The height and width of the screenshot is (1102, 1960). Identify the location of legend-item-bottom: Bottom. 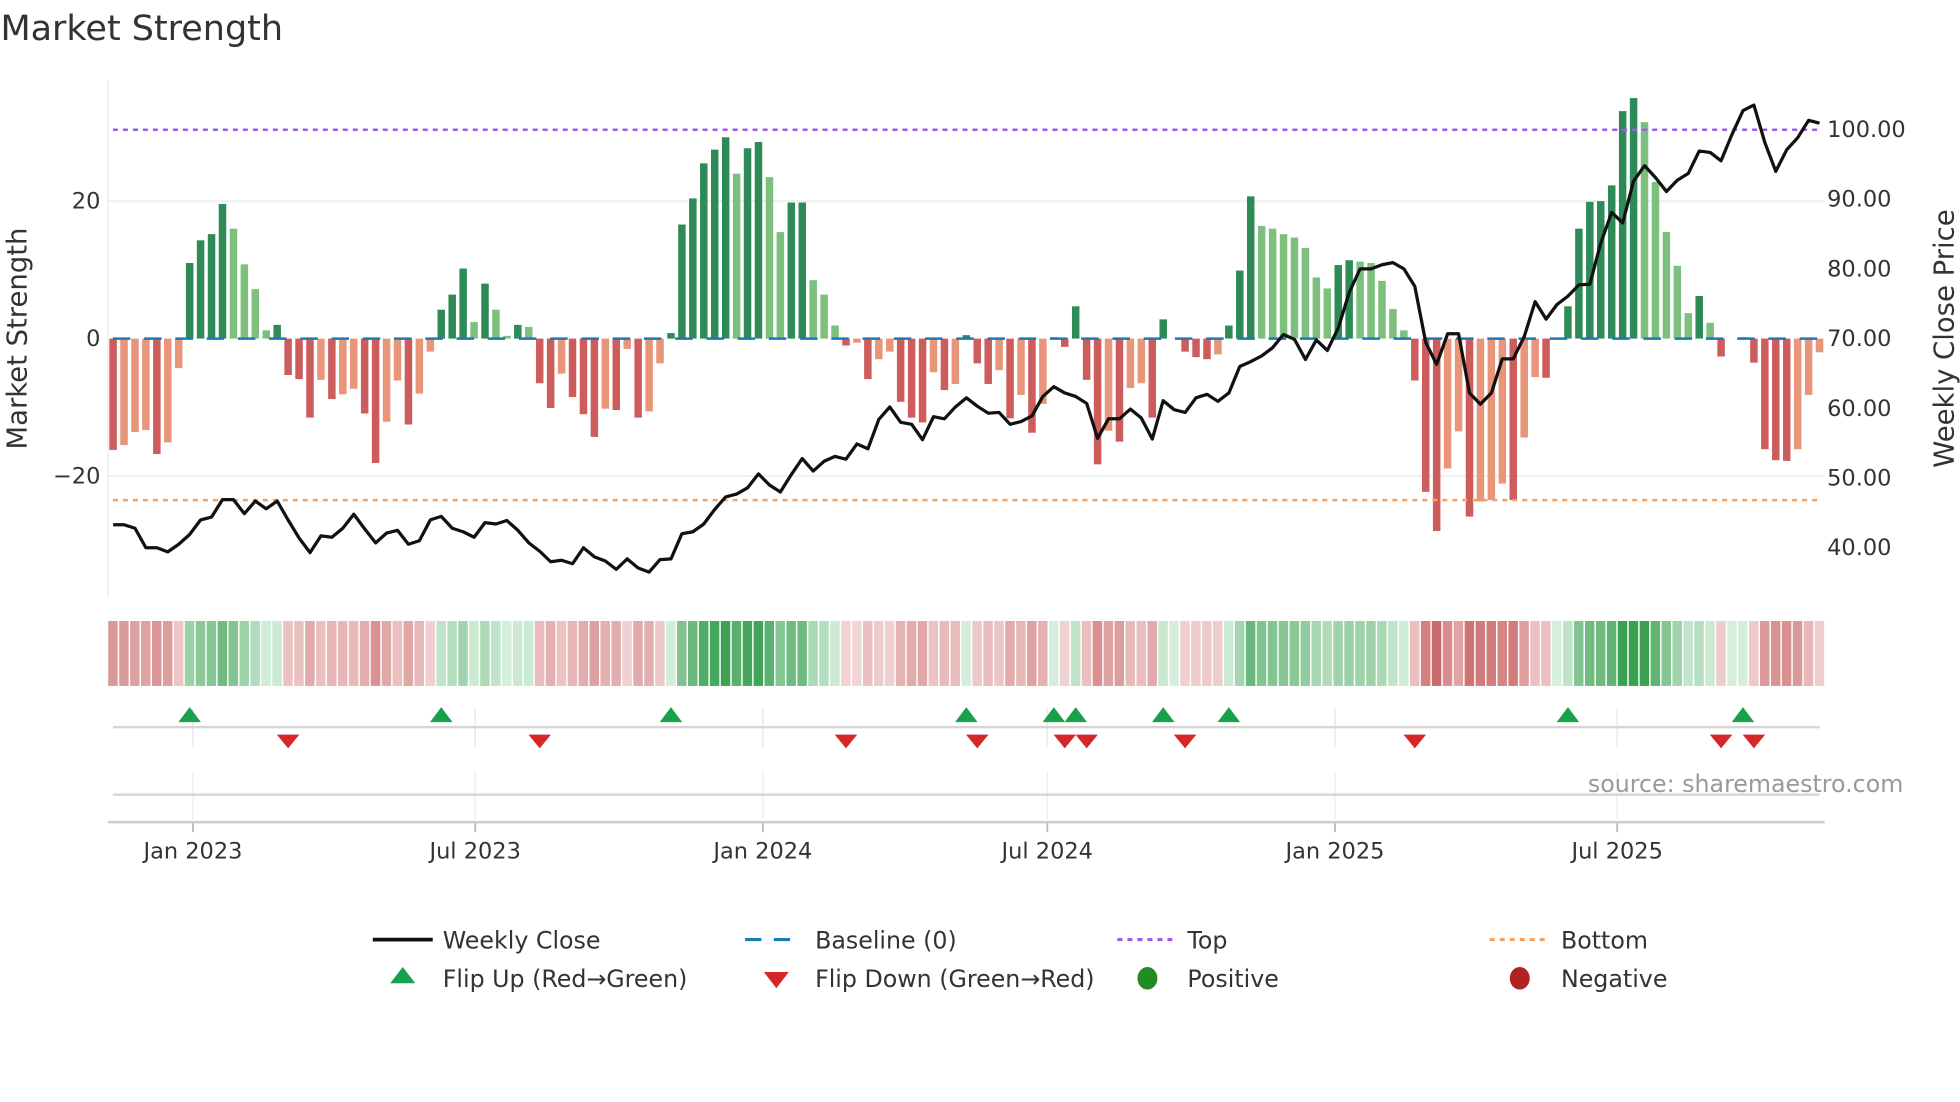
(1568, 940).